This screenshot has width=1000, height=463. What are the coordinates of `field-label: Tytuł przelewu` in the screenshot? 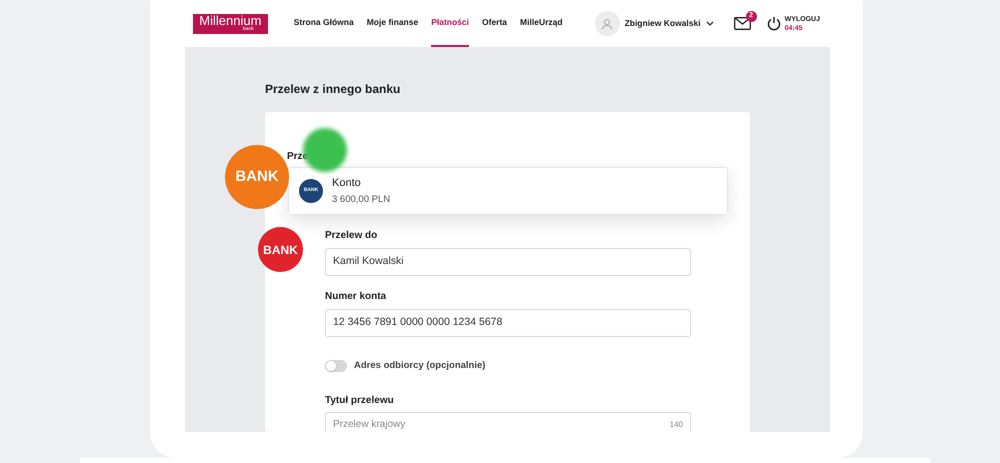 It's located at (360, 401).